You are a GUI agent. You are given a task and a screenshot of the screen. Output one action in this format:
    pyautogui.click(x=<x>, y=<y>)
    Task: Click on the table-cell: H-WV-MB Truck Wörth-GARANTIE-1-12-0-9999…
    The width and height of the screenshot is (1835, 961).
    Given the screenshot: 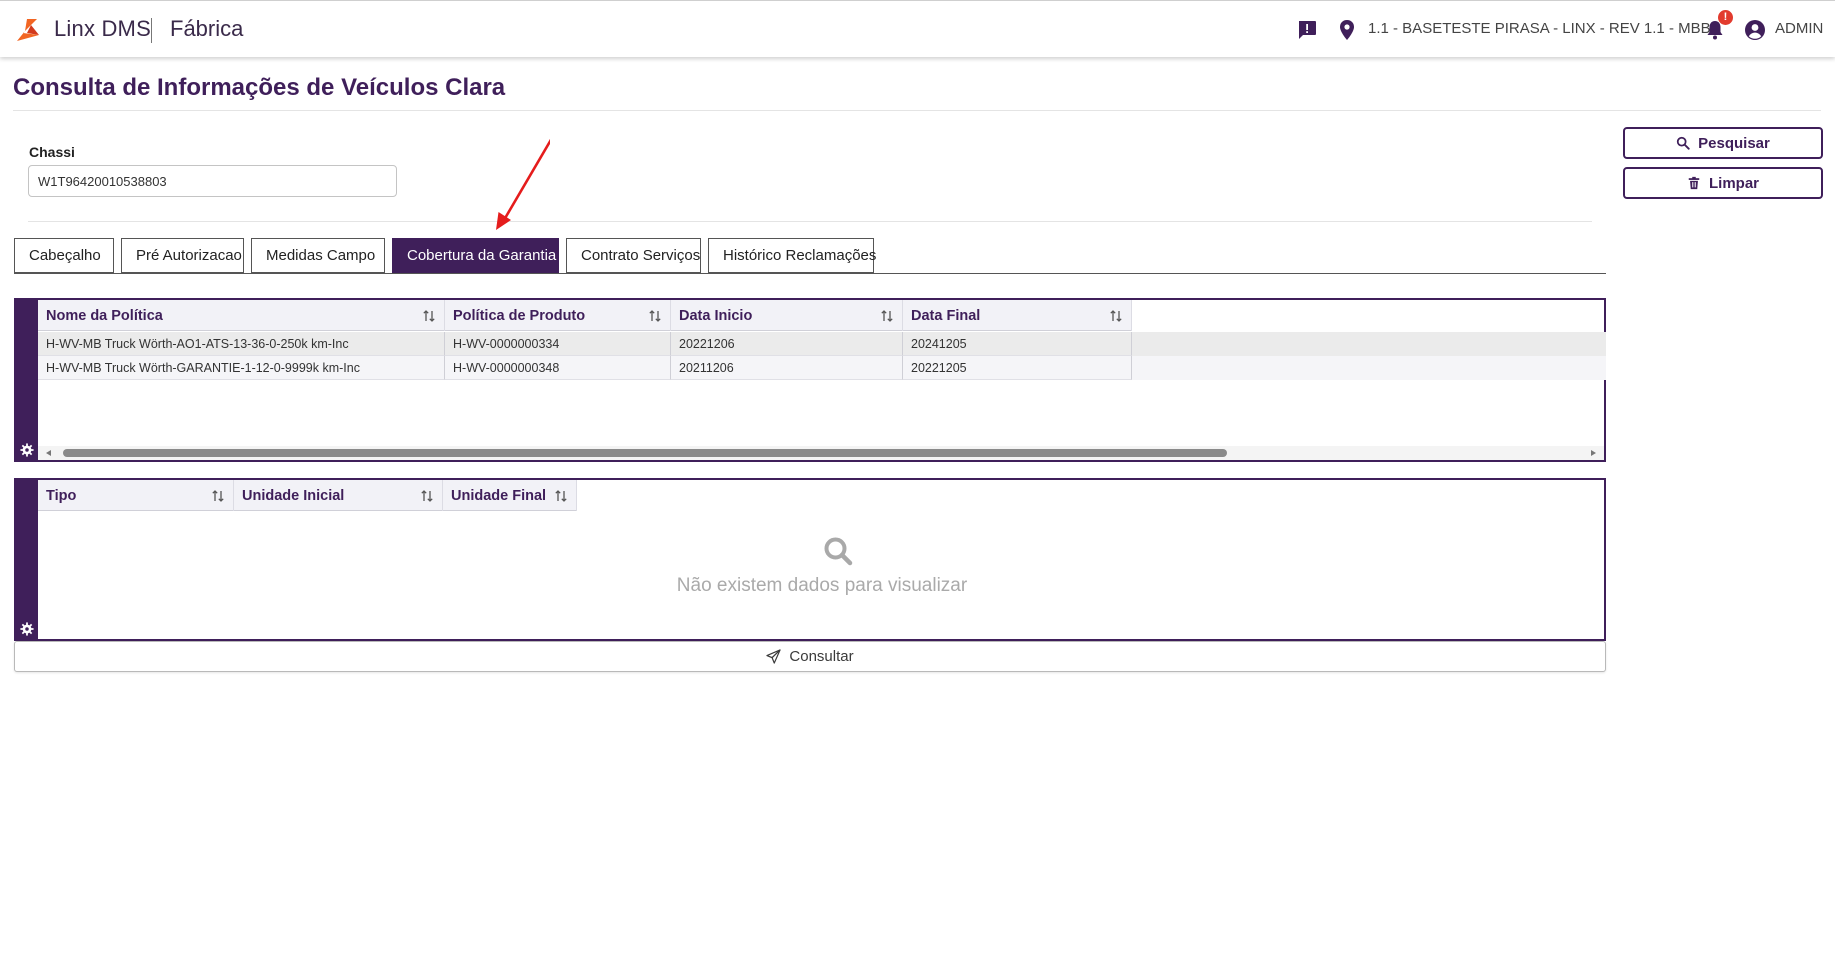 What is the action you would take?
    pyautogui.click(x=241, y=368)
    